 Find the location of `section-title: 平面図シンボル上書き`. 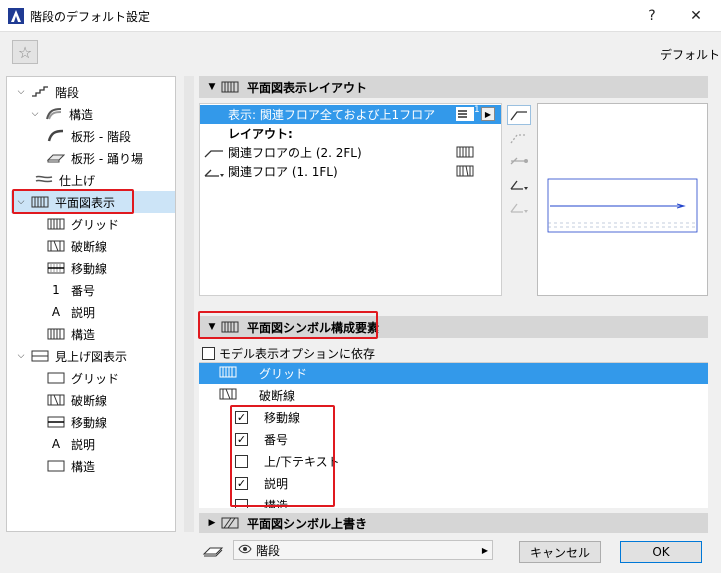

section-title: 平面図シンボル上書き is located at coordinates (307, 523).